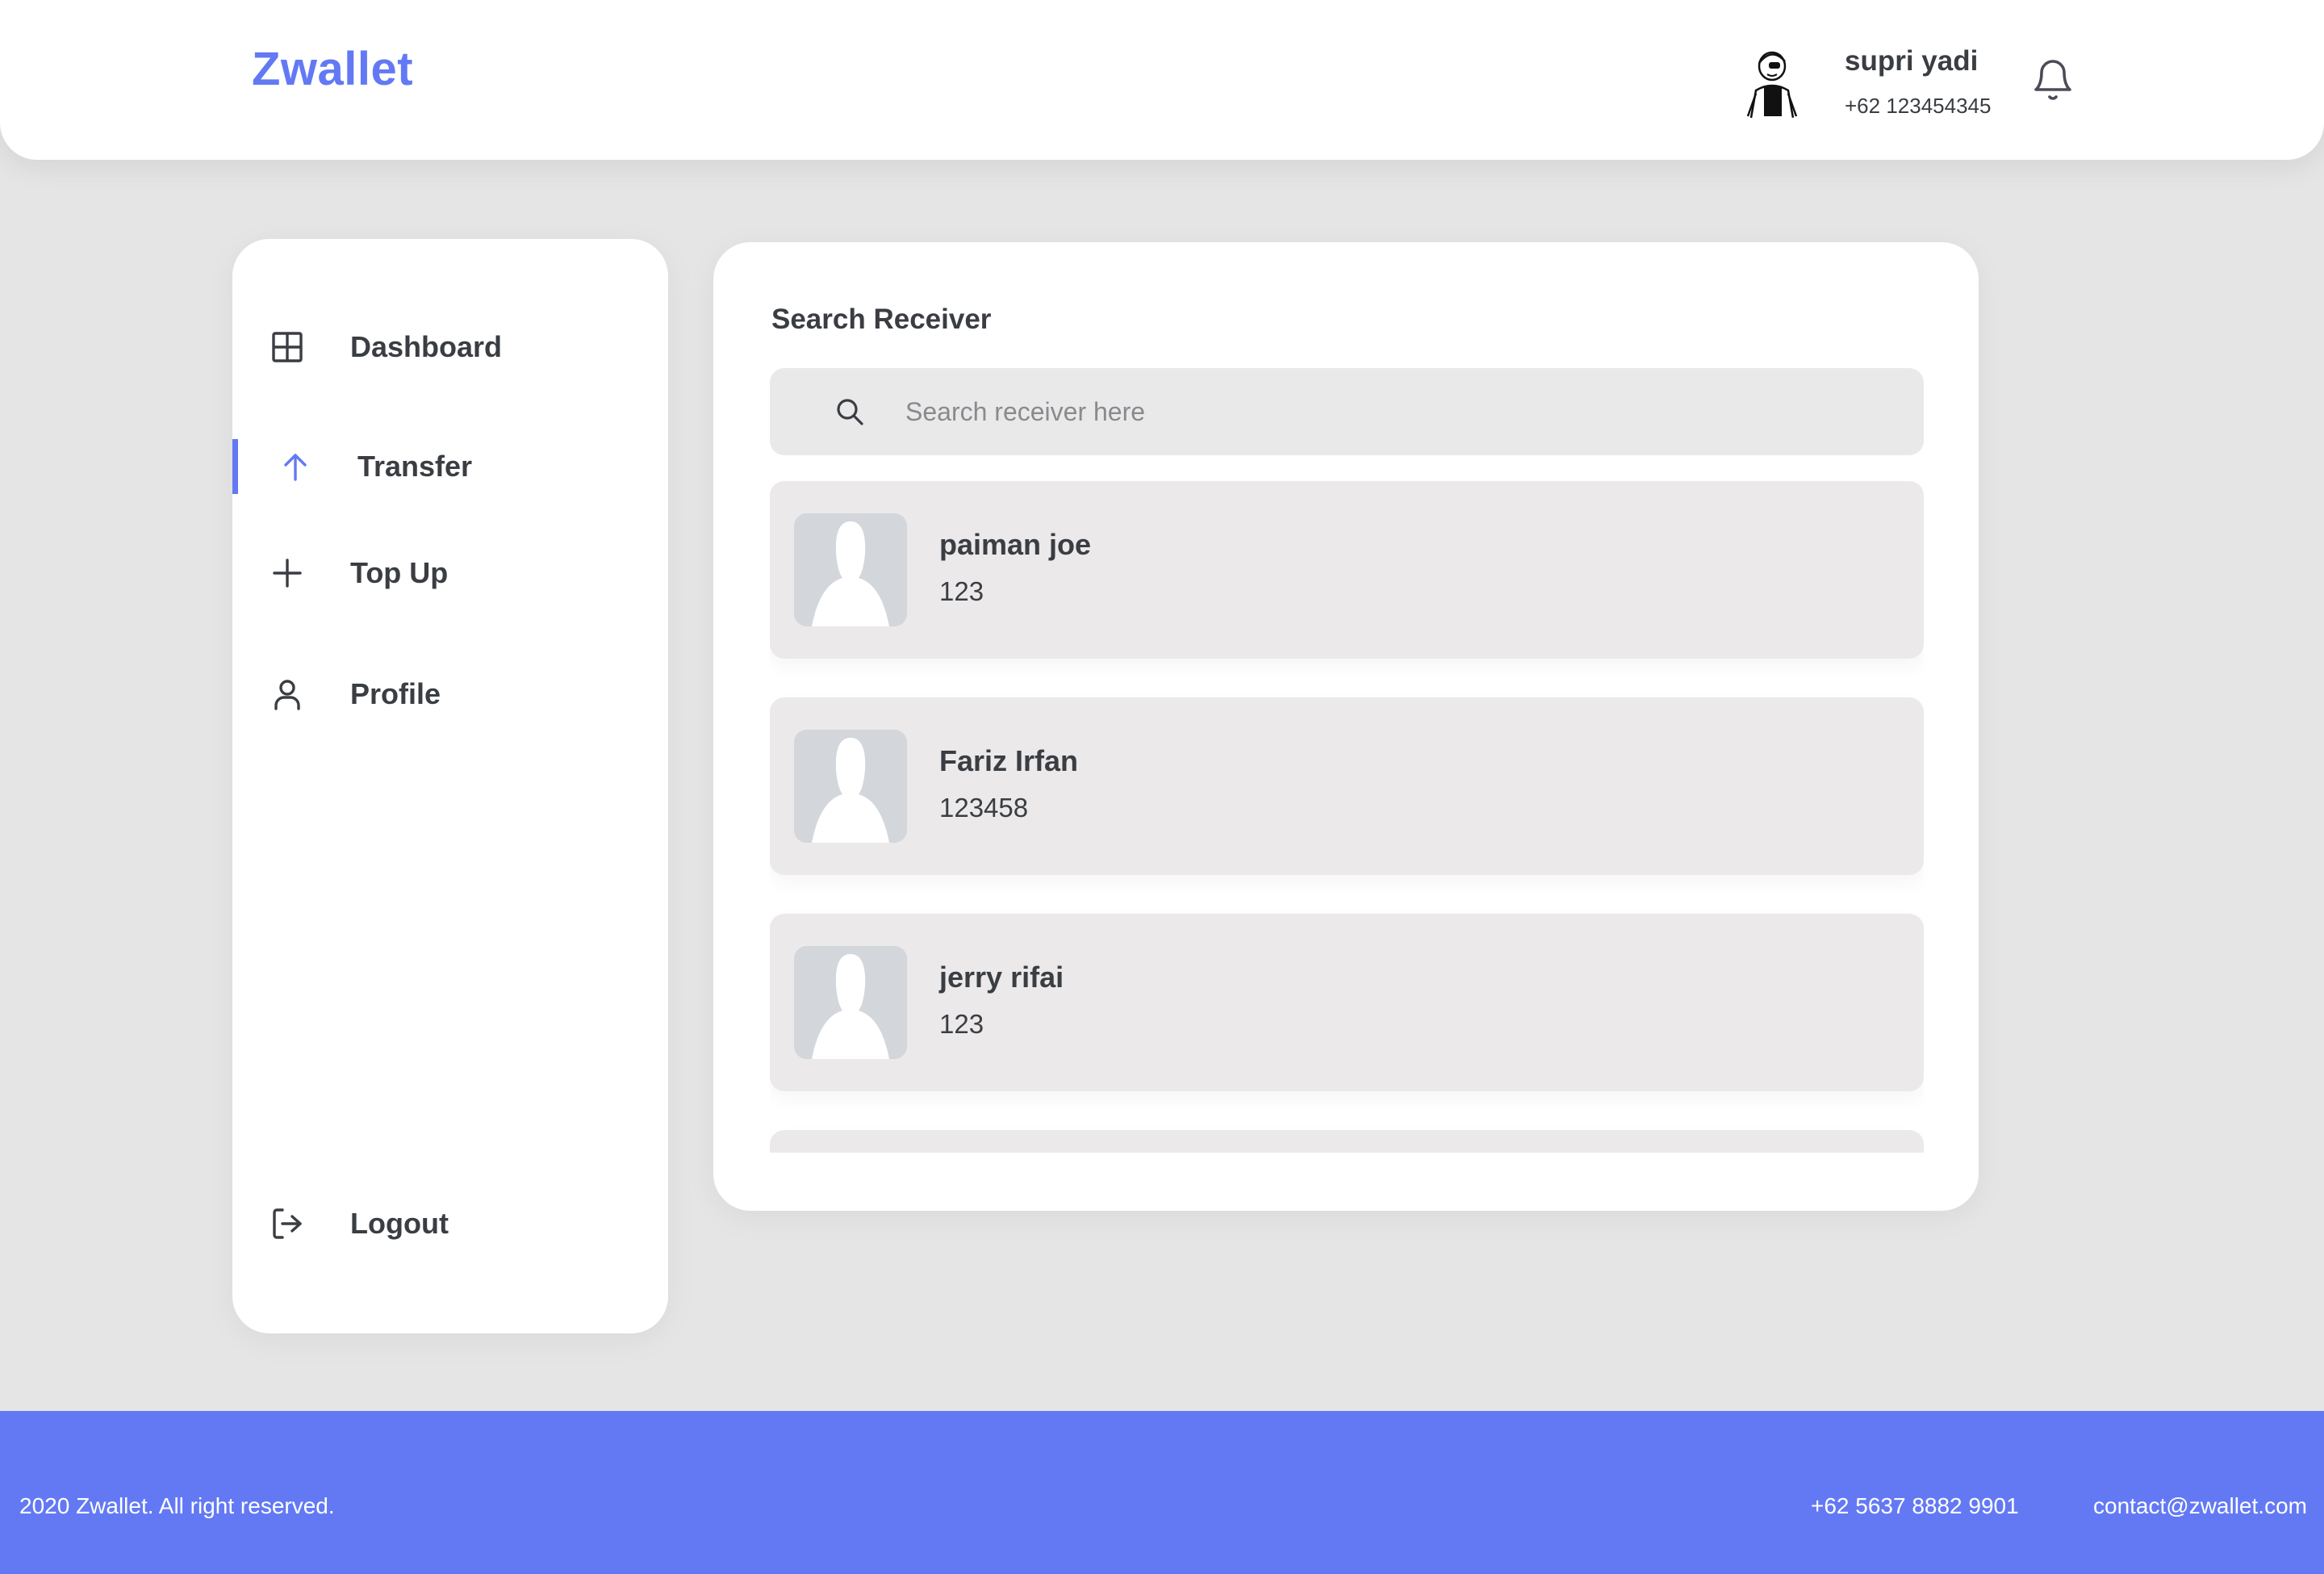 The image size is (2324, 1574). What do you see at coordinates (450, 1223) in the screenshot?
I see `logout-button: Logout` at bounding box center [450, 1223].